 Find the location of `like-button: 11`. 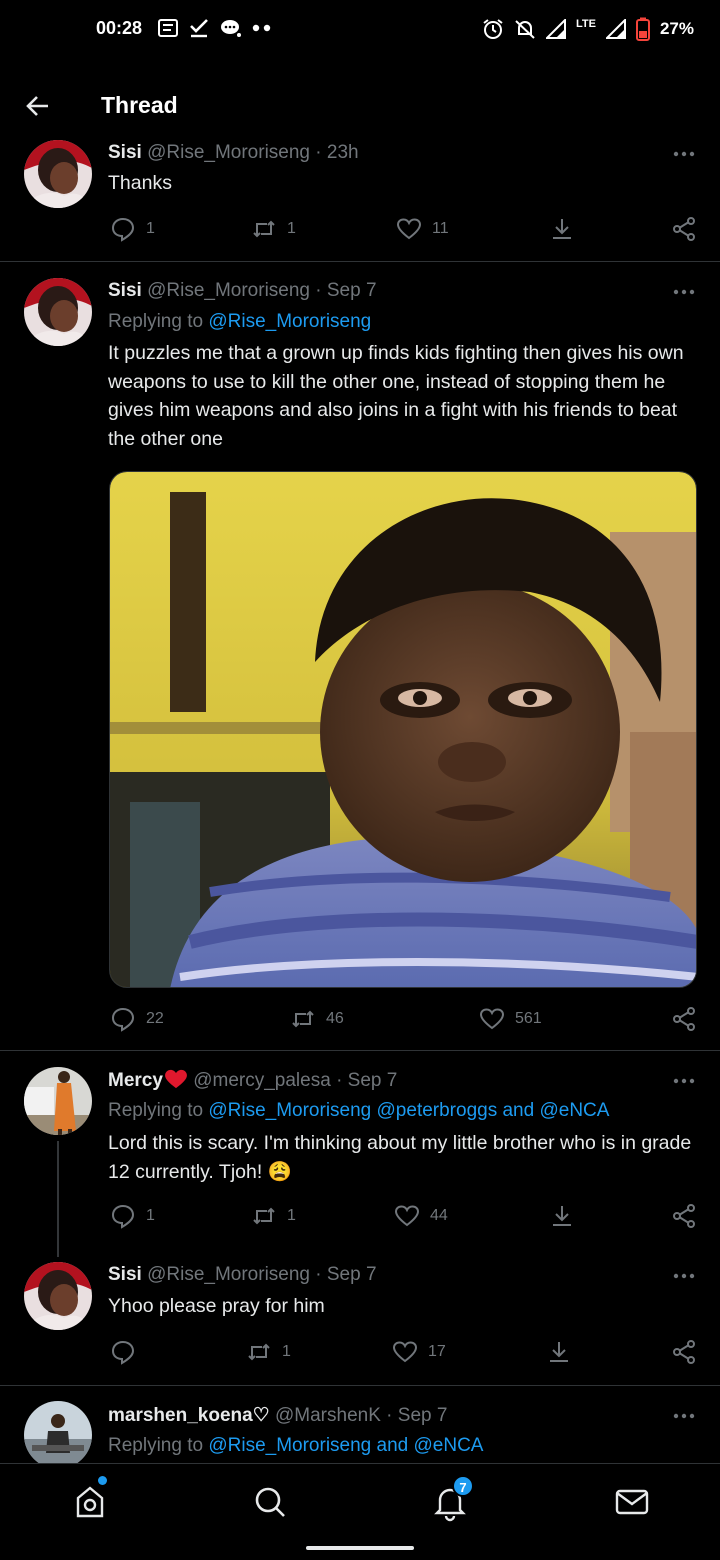

like-button: 11 is located at coordinates (422, 229).